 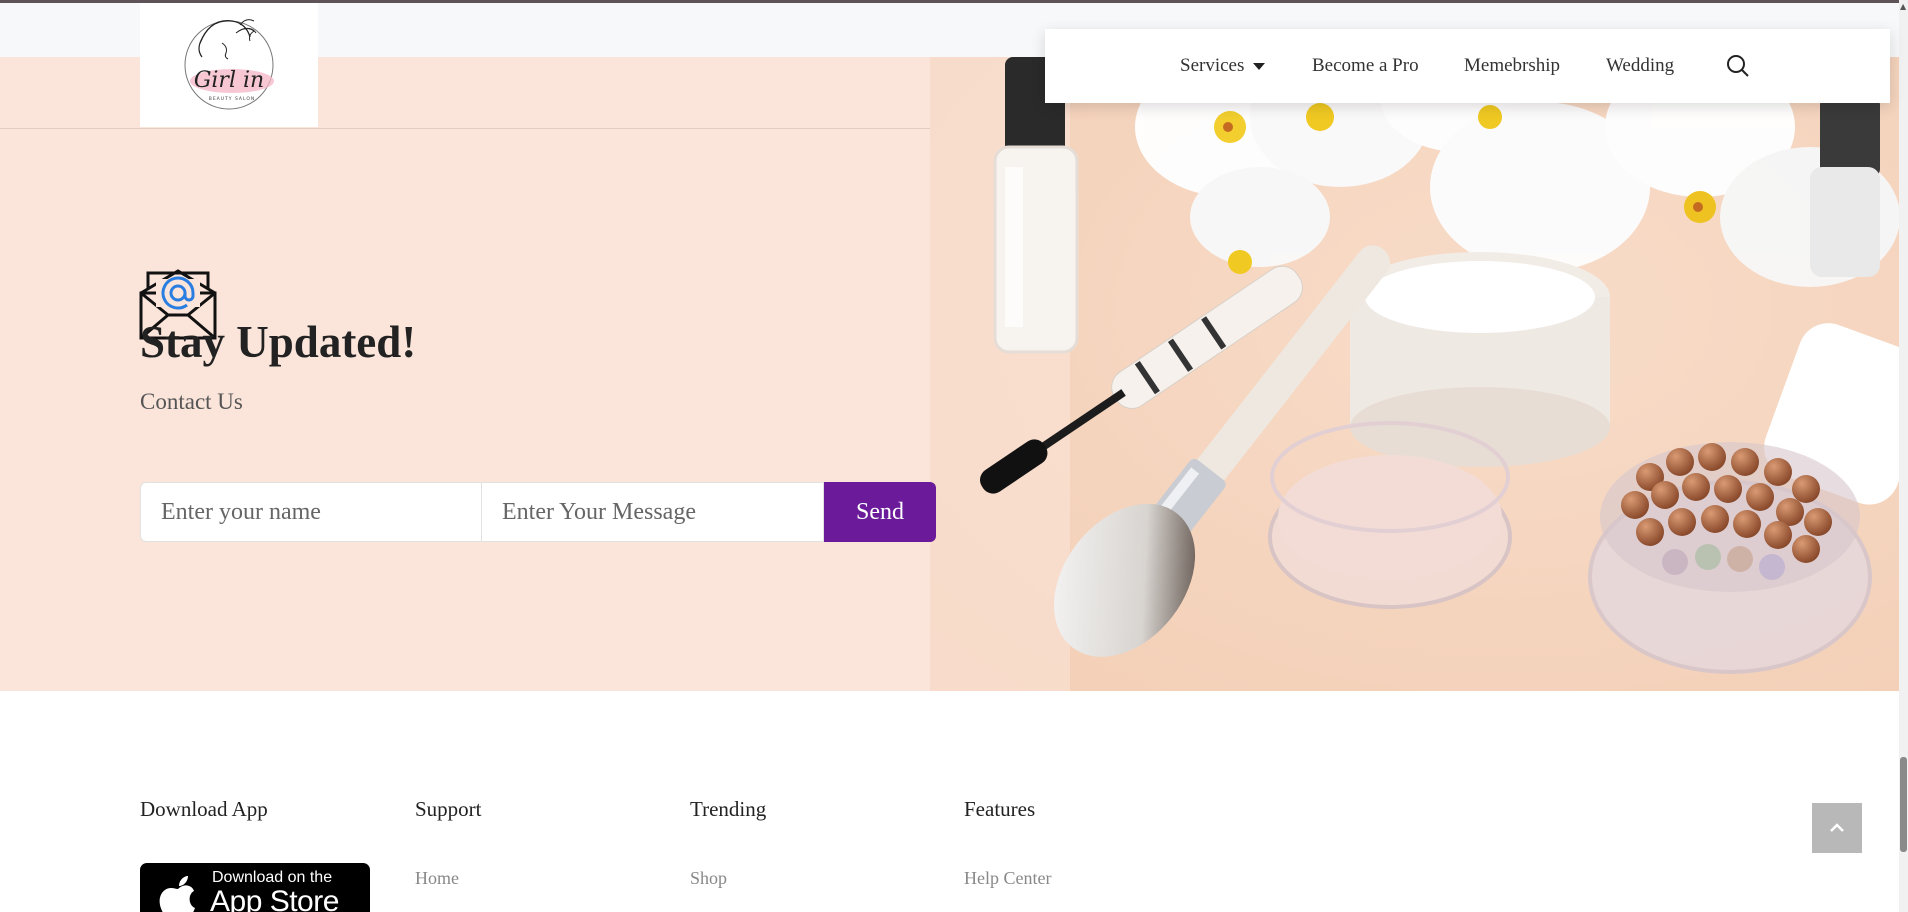 I want to click on apple-icon, so click(x=177, y=894).